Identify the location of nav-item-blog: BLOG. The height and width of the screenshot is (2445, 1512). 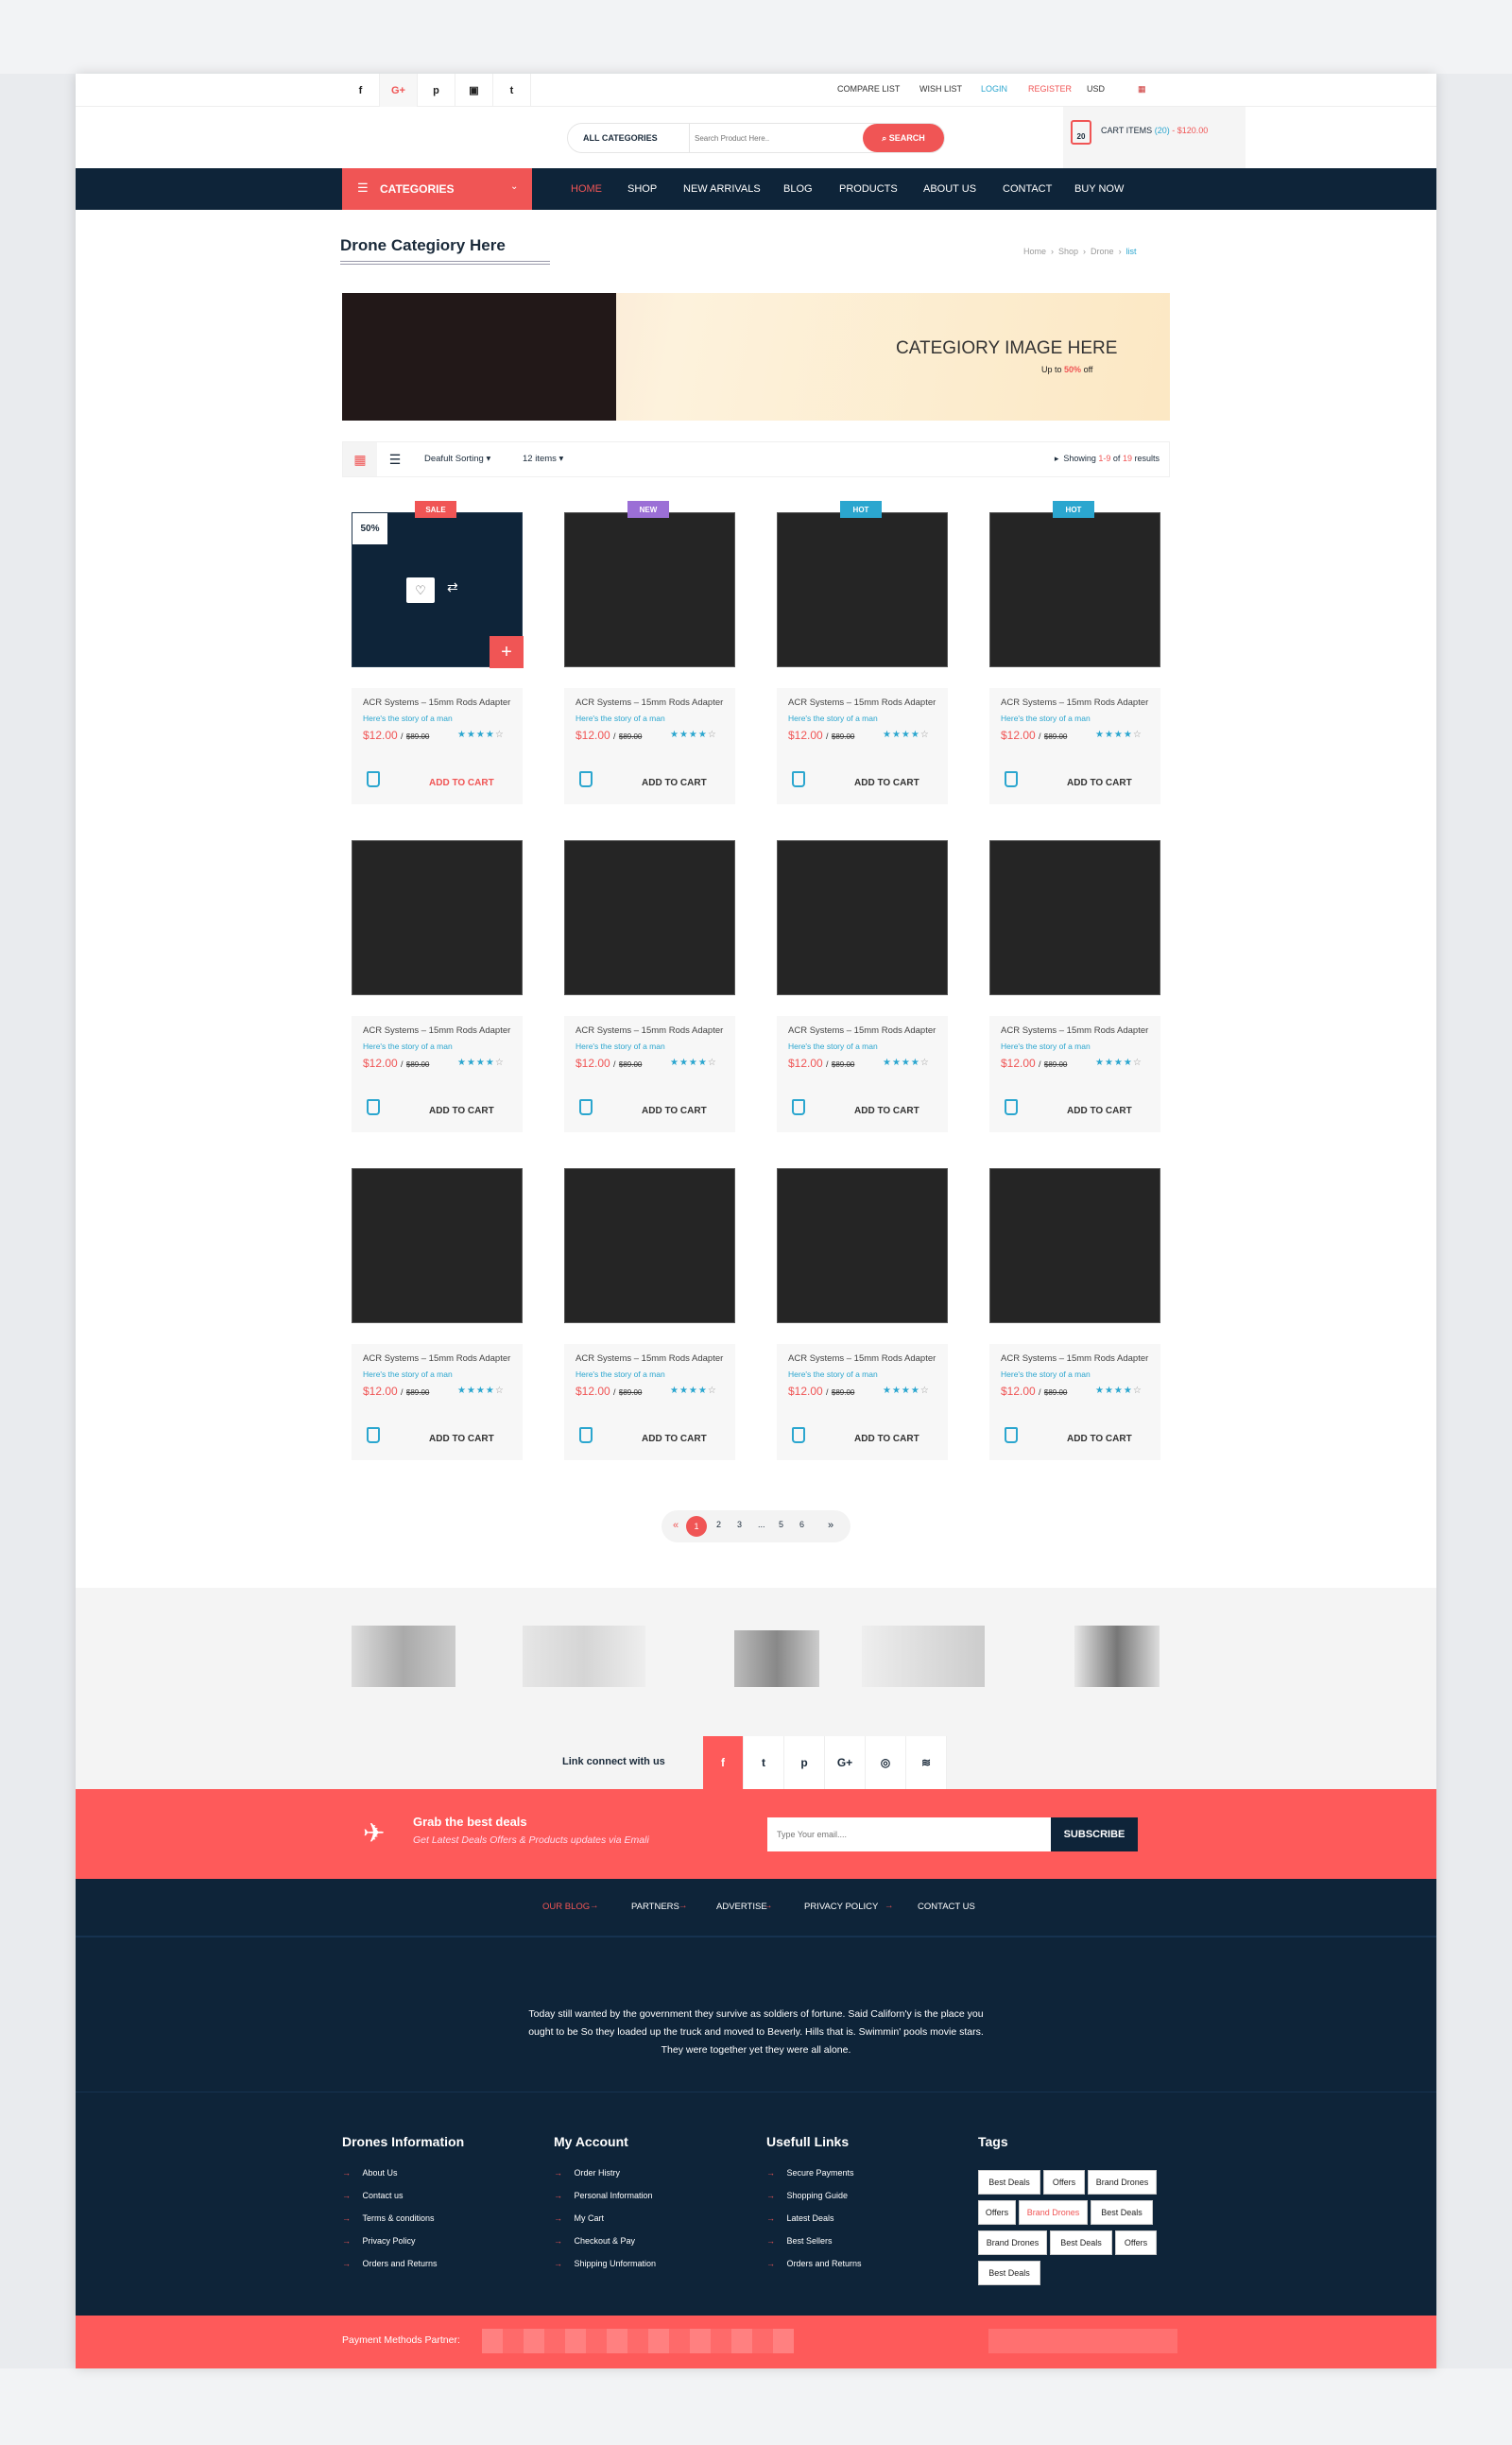
(798, 189).